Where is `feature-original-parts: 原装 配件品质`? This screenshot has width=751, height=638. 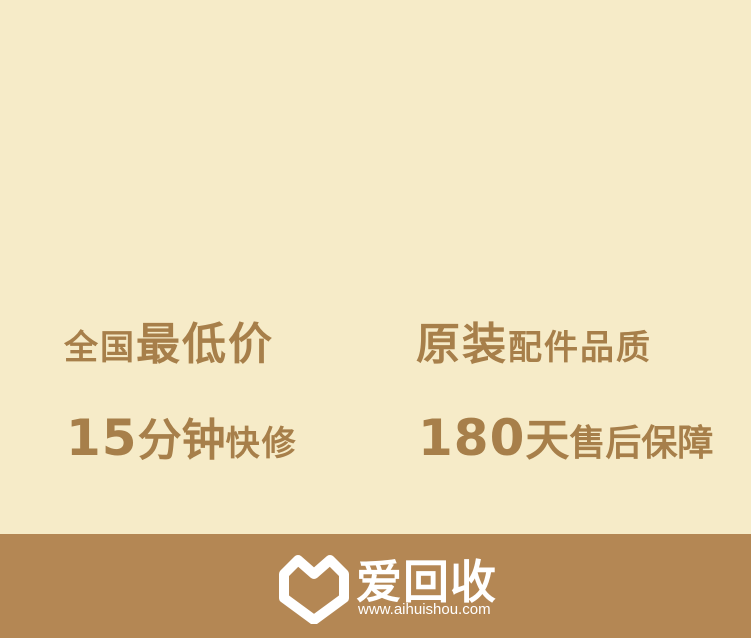
feature-original-parts: 原装 配件品质 is located at coordinates (534, 340).